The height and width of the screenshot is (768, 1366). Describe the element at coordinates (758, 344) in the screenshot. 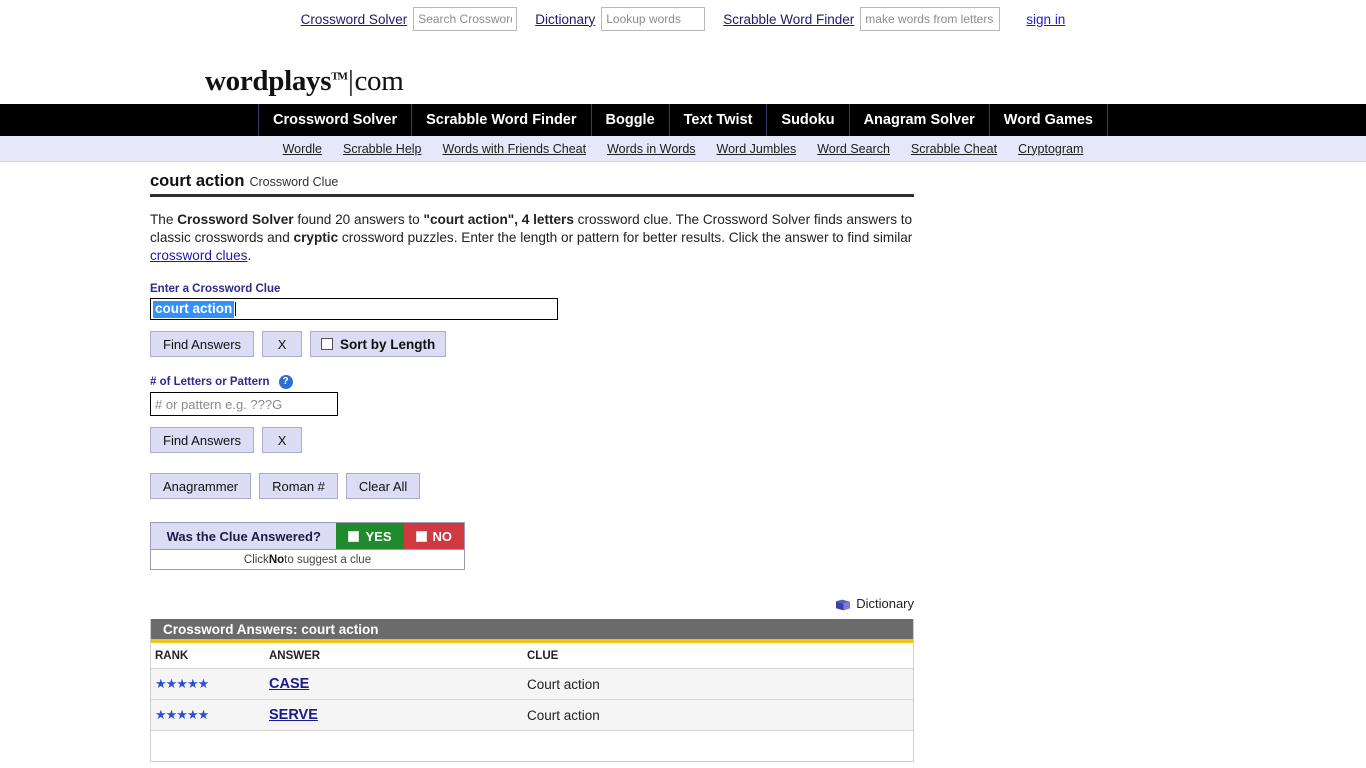

I see `clue-button-row: Find Answers X Sort by Length` at that location.